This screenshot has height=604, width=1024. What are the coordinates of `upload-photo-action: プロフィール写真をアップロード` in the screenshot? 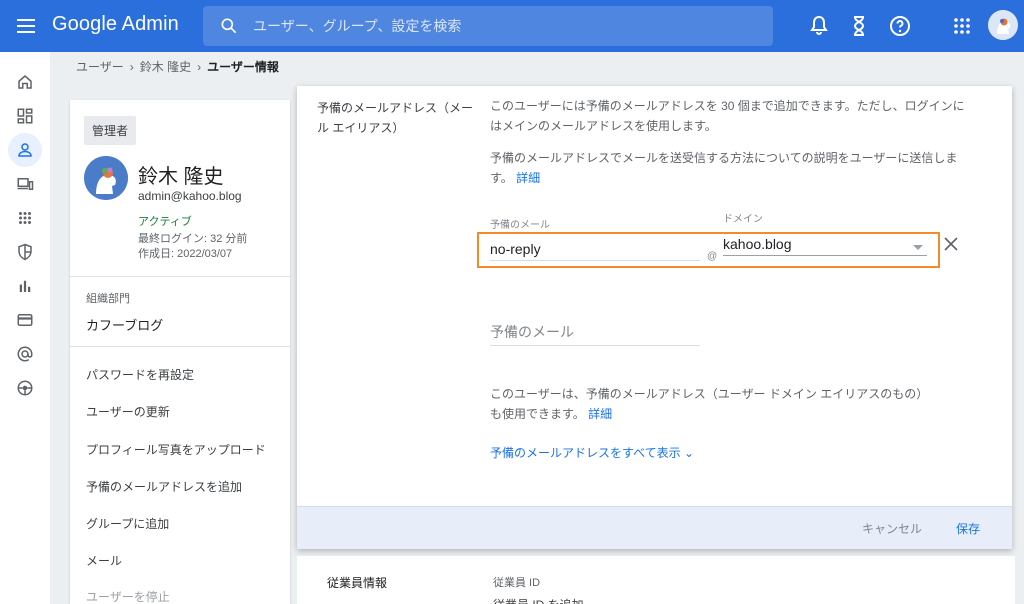 It's located at (176, 449).